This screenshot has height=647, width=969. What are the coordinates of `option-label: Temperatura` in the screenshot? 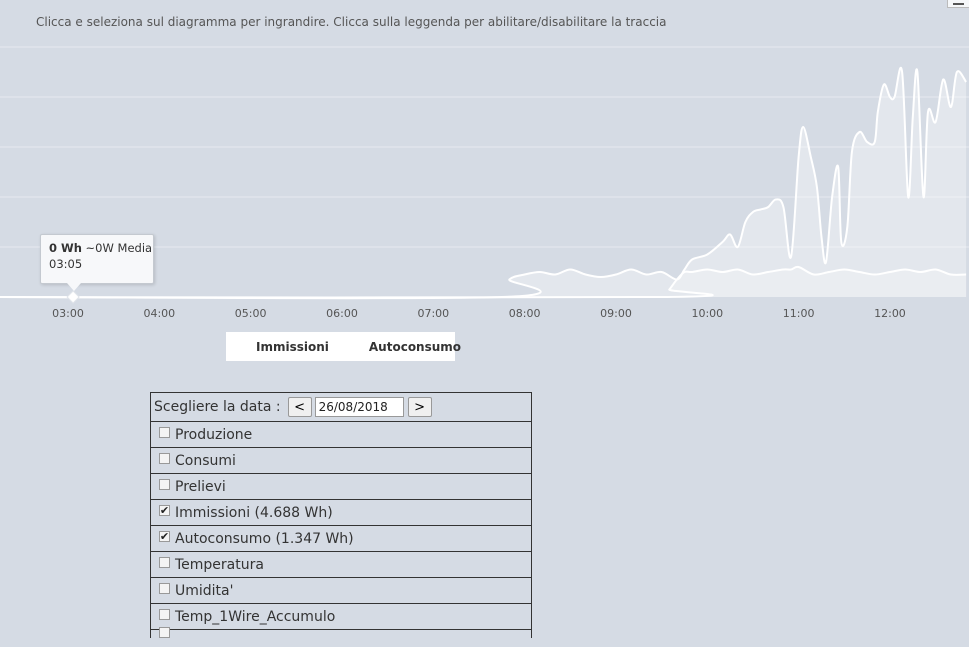 It's located at (219, 564).